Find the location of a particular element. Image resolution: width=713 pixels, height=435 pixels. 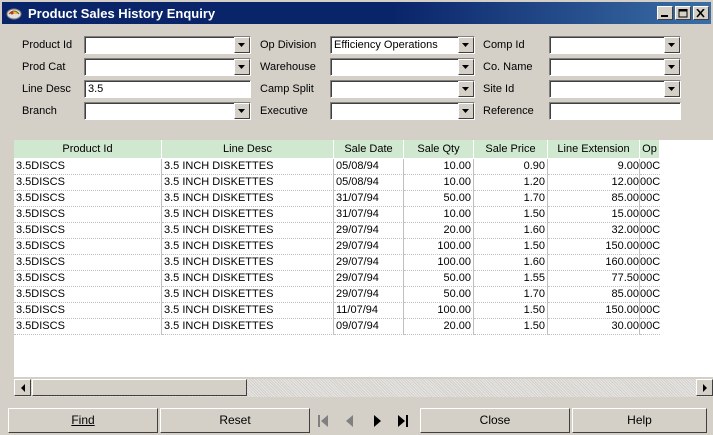

warehouse-label: Warehouse is located at coordinates (288, 67).